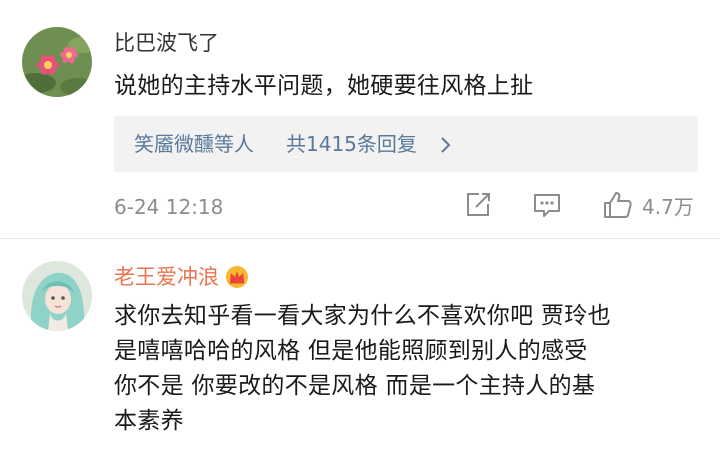 The image size is (720, 456). Describe the element at coordinates (668, 207) in the screenshot. I see `like-count: 4.7万` at that location.